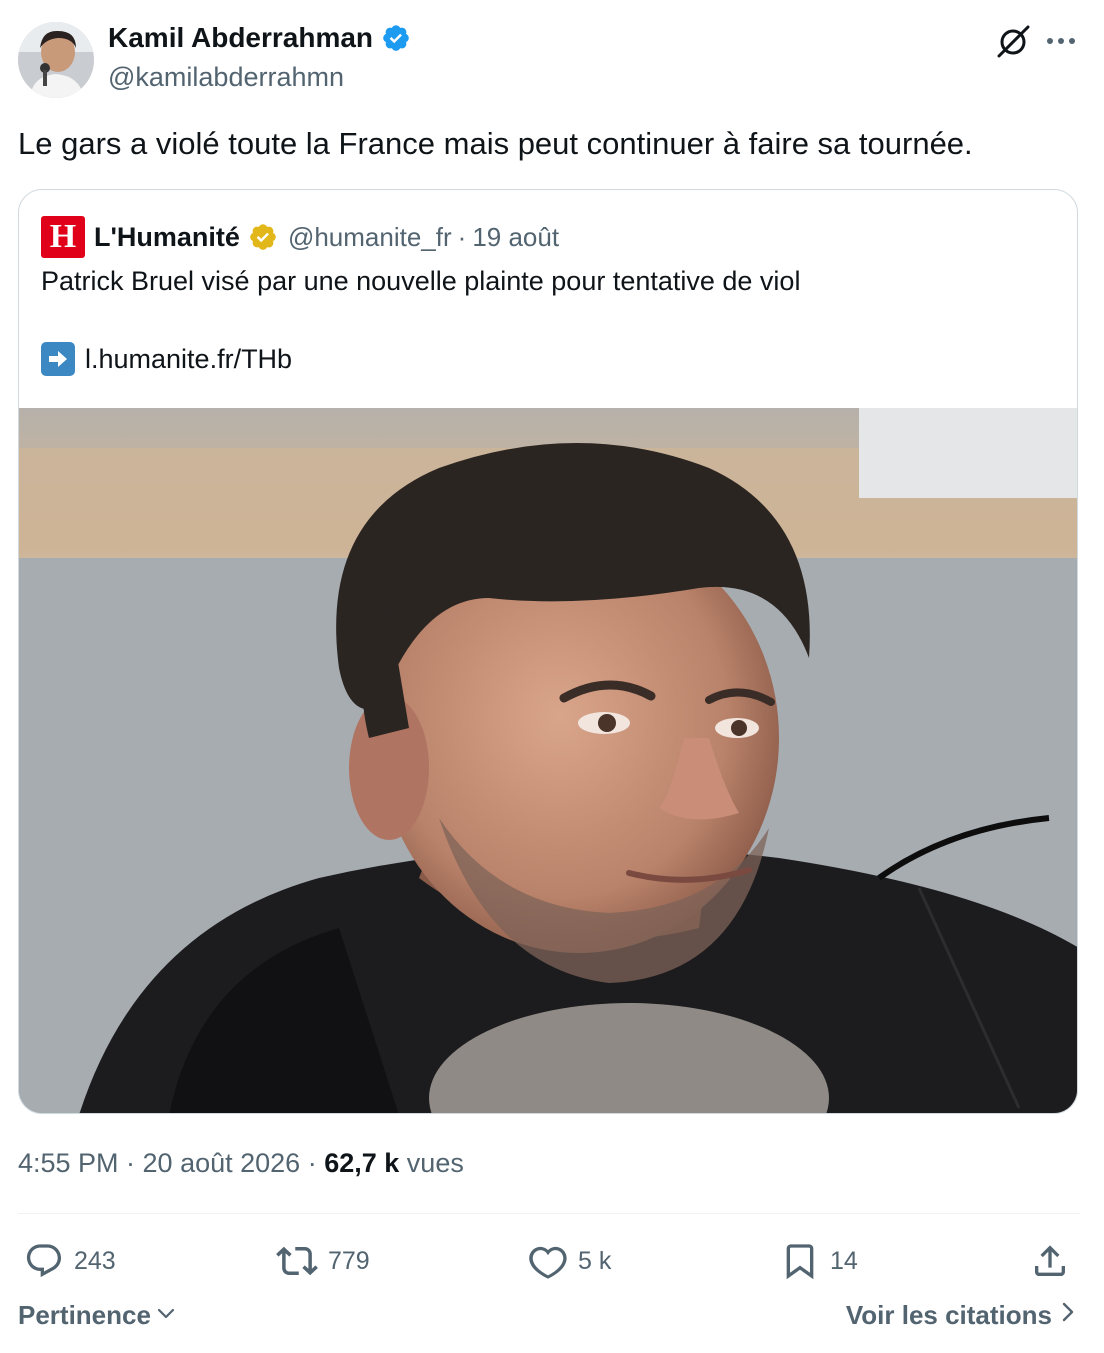  What do you see at coordinates (349, 1260) in the screenshot?
I see `repost-count: 779` at bounding box center [349, 1260].